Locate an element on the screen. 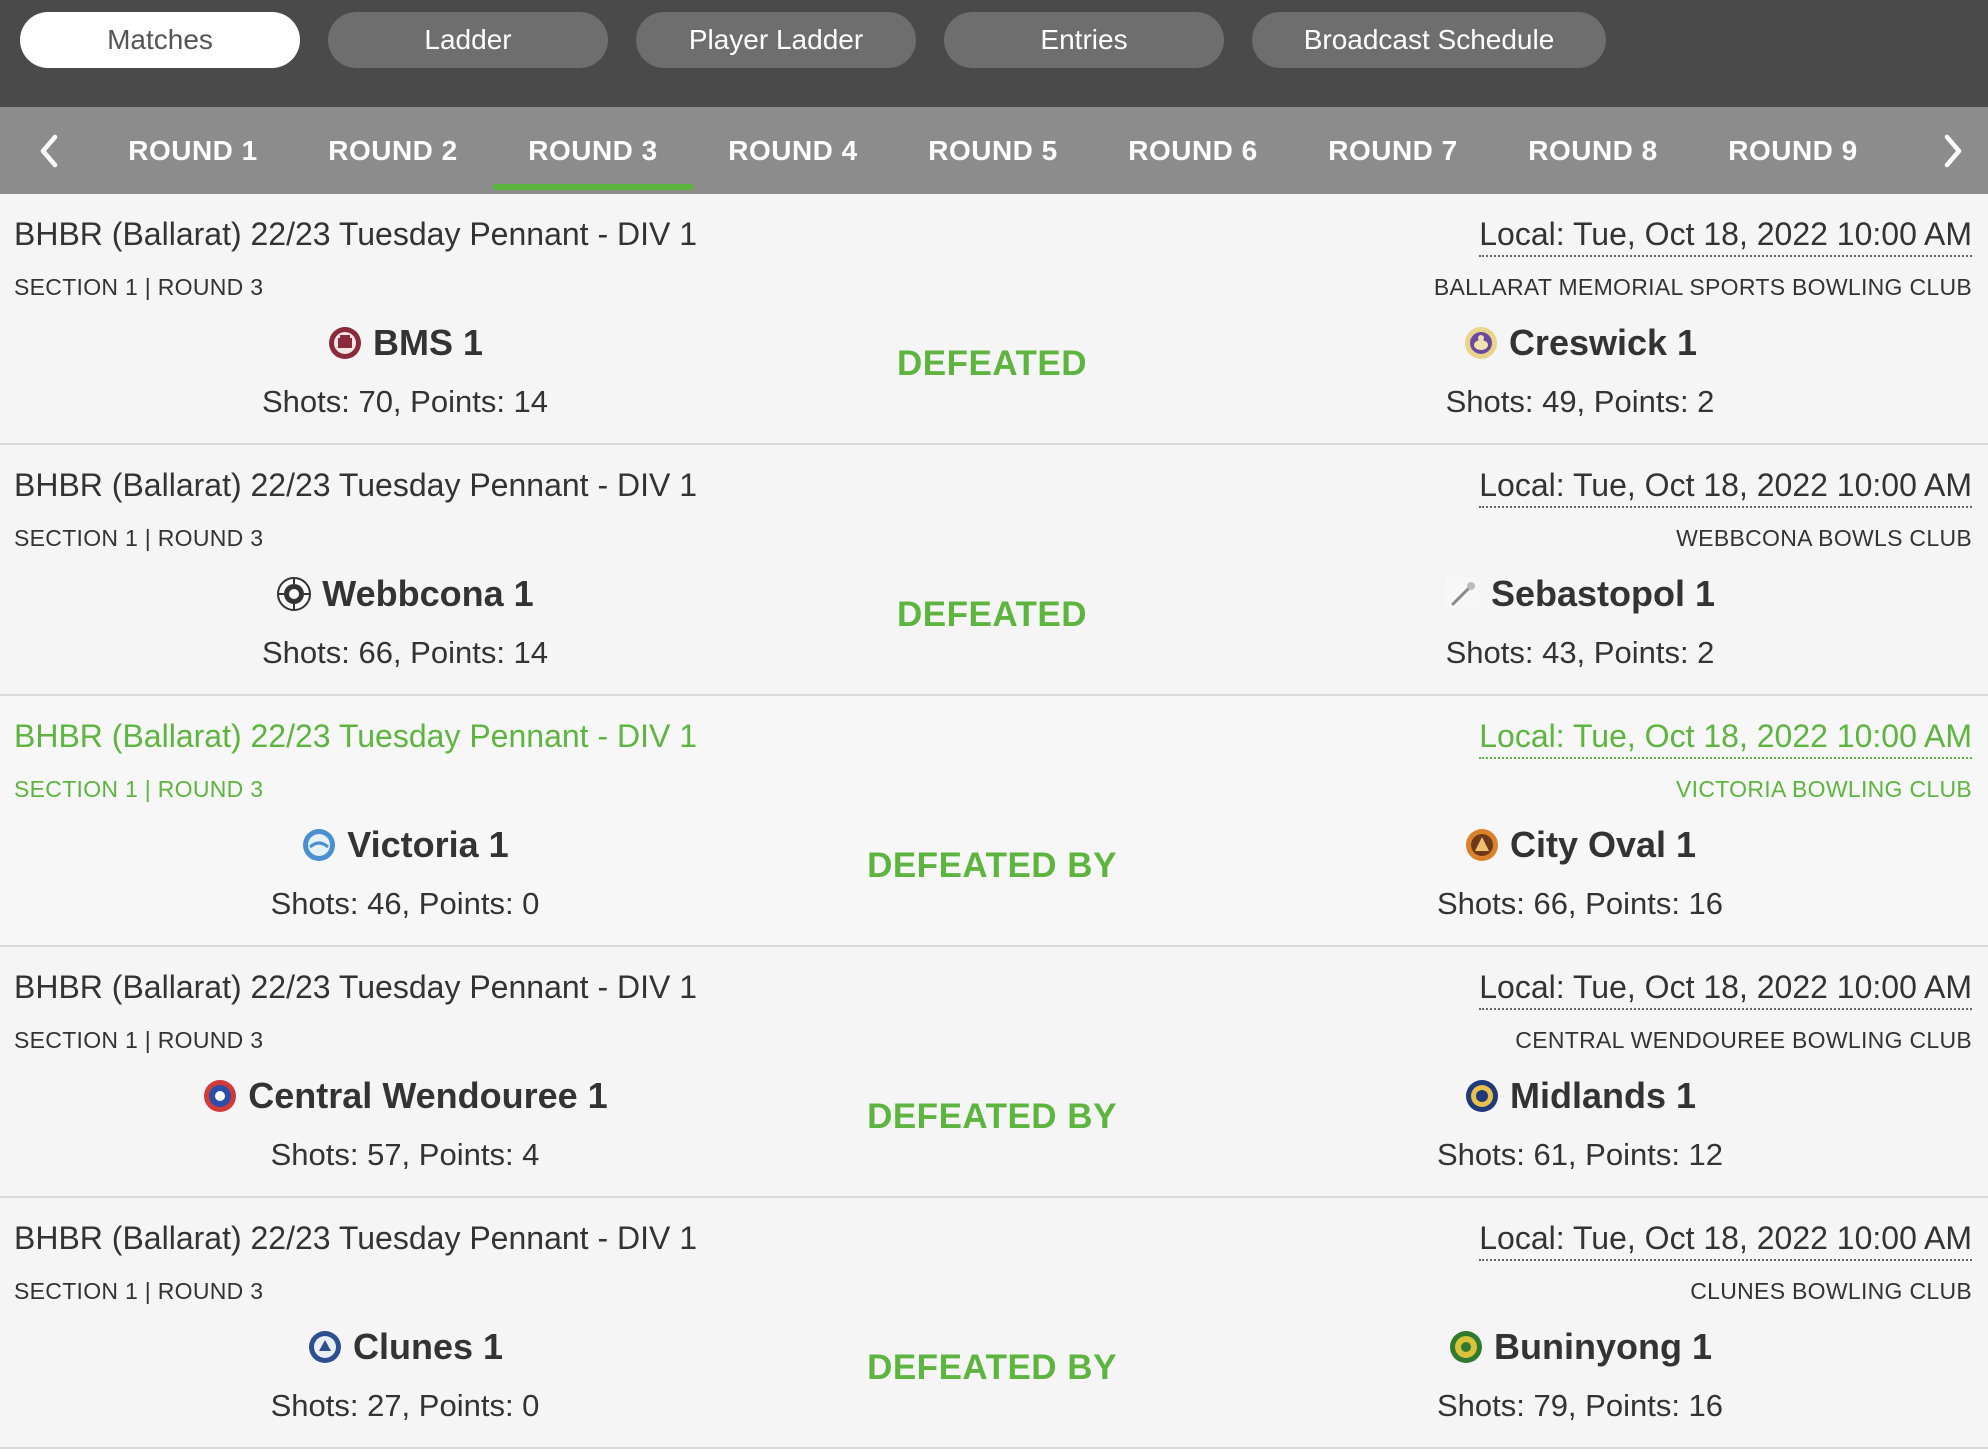  away-team-name: Buninyong 1 is located at coordinates (1603, 1346).